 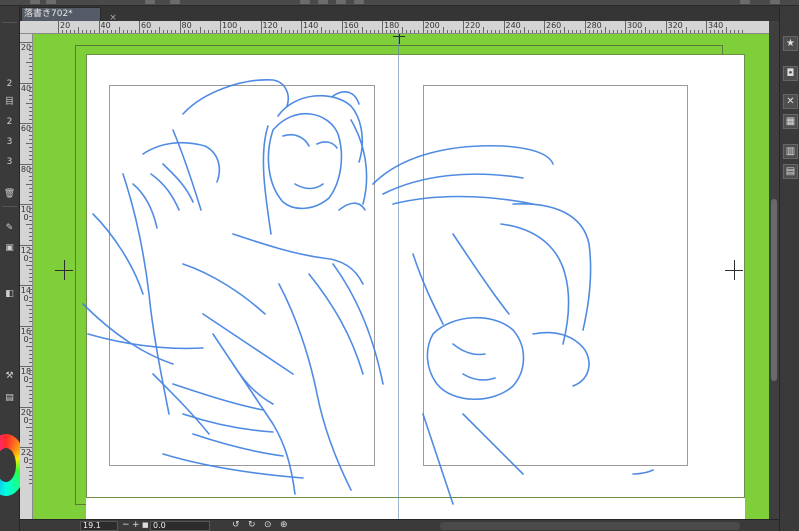 What do you see at coordinates (590, 526) in the screenshot?
I see `horizontal-scrollbar` at bounding box center [590, 526].